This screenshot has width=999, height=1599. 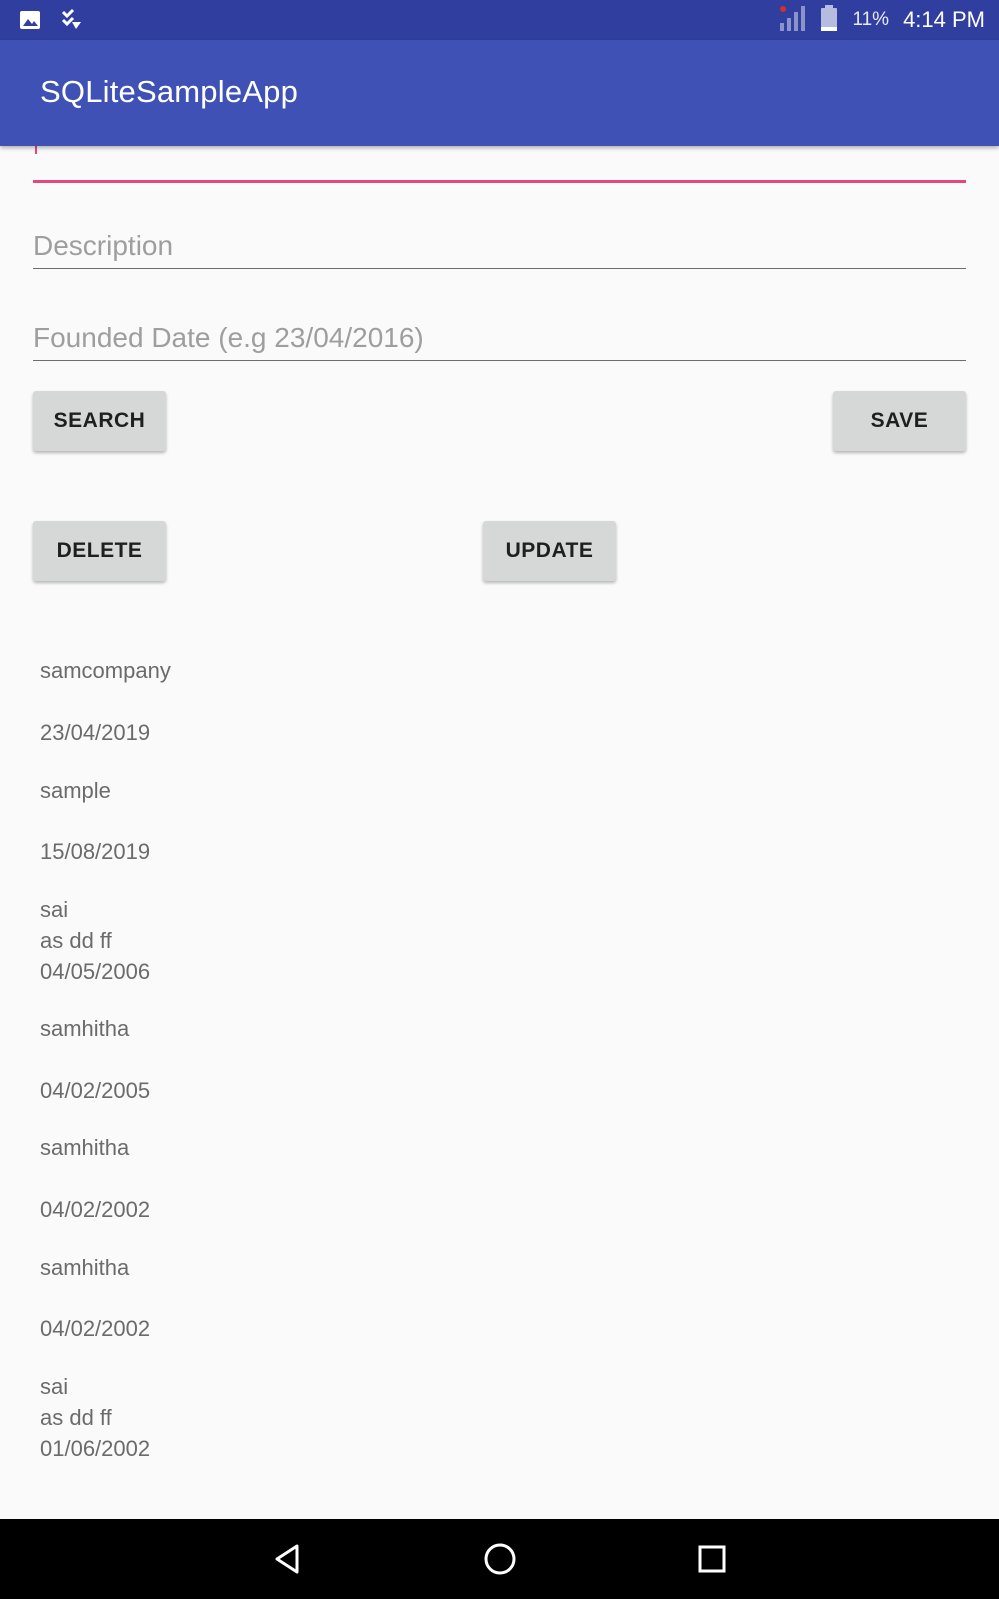 What do you see at coordinates (499, 158) in the screenshot?
I see `name-input` at bounding box center [499, 158].